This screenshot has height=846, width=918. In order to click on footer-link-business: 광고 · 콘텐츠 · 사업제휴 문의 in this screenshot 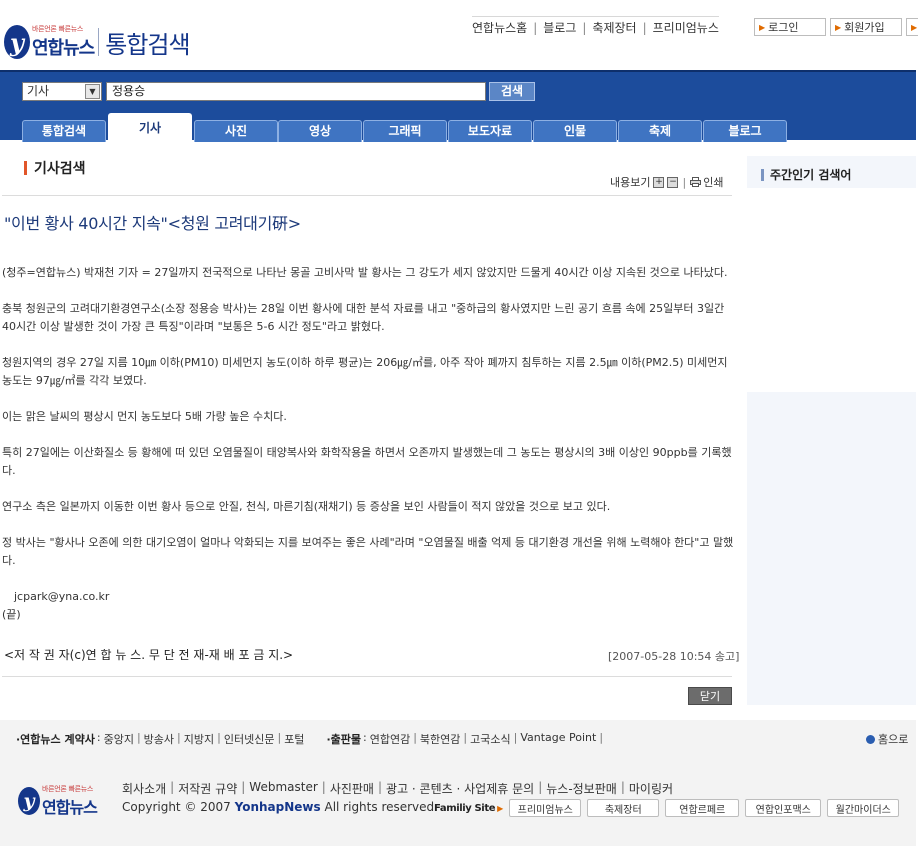, I will do `click(460, 788)`.